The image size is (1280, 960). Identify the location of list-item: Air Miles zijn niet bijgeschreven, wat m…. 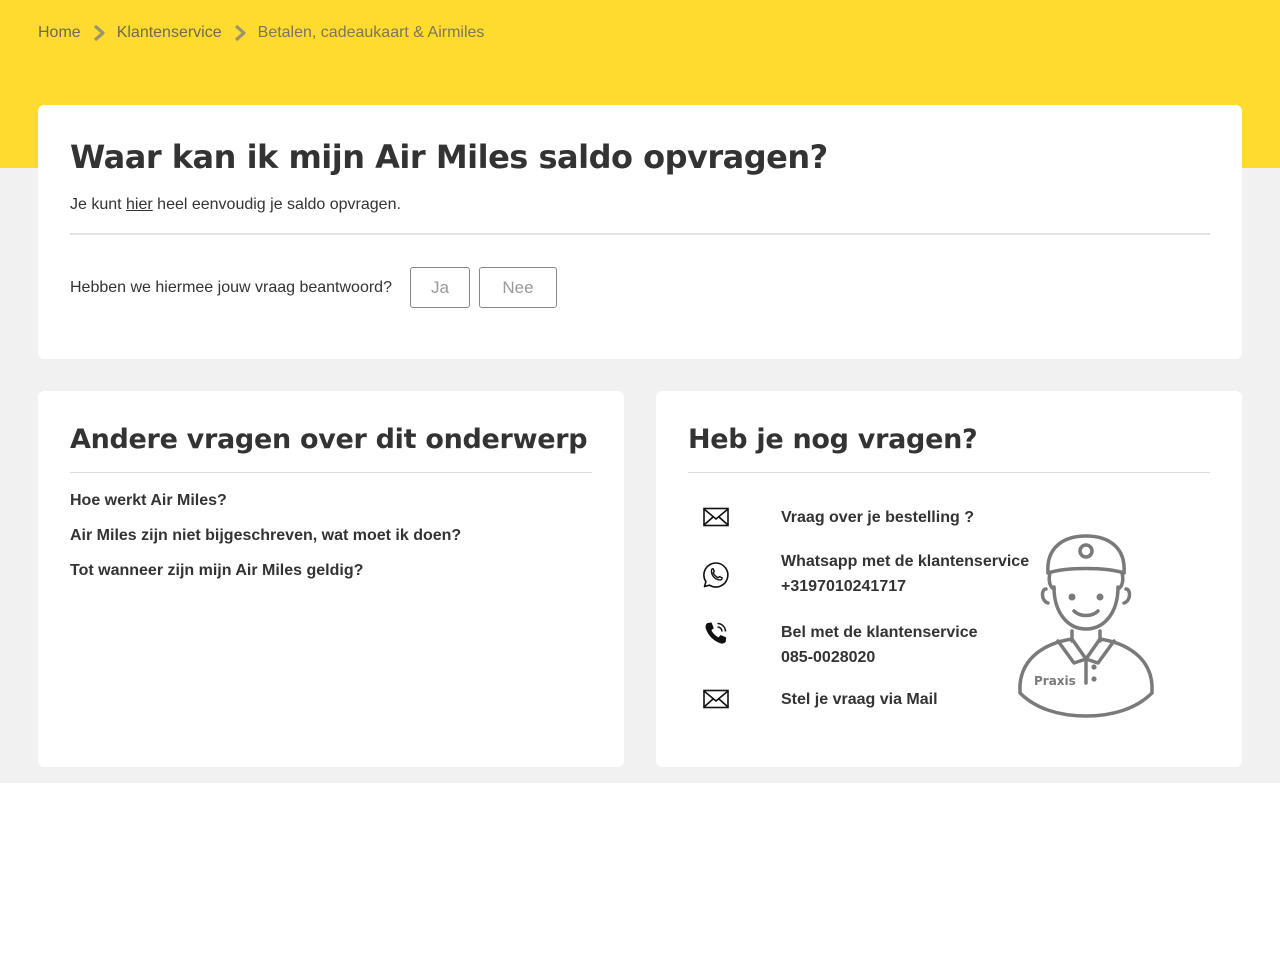
(331, 542).